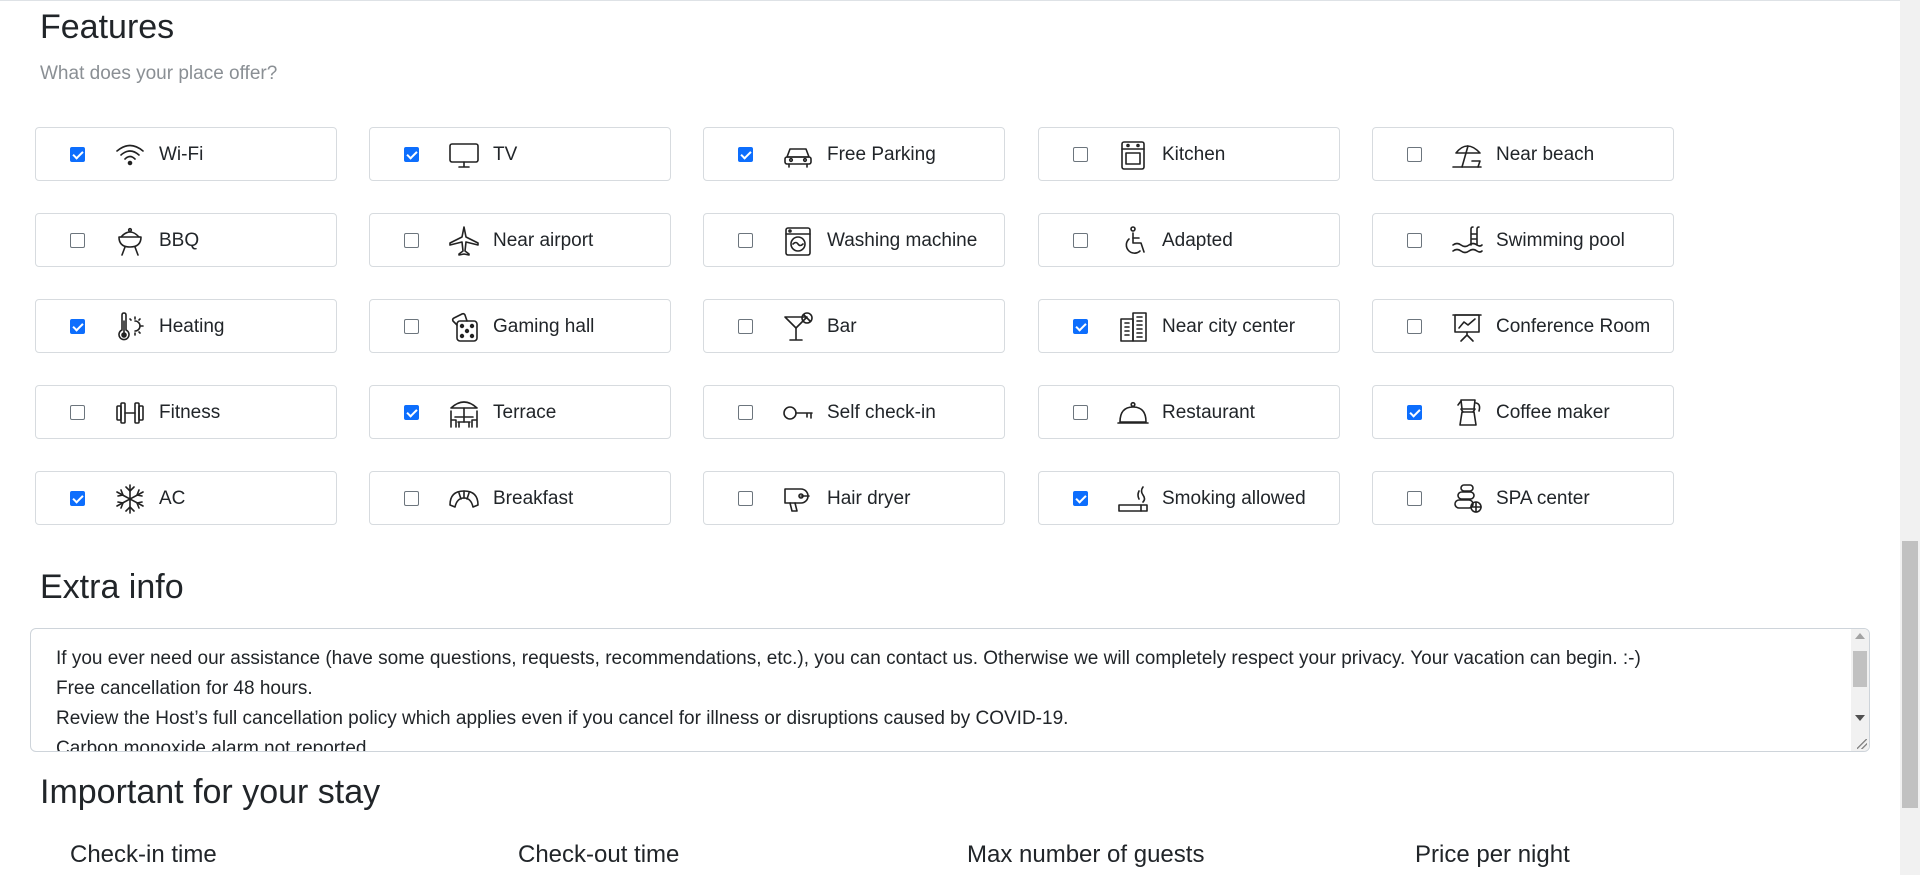 This screenshot has width=1920, height=875. Describe the element at coordinates (211, 745) in the screenshot. I see `extra-info-line: Carbon monoxide alarm not reported` at that location.